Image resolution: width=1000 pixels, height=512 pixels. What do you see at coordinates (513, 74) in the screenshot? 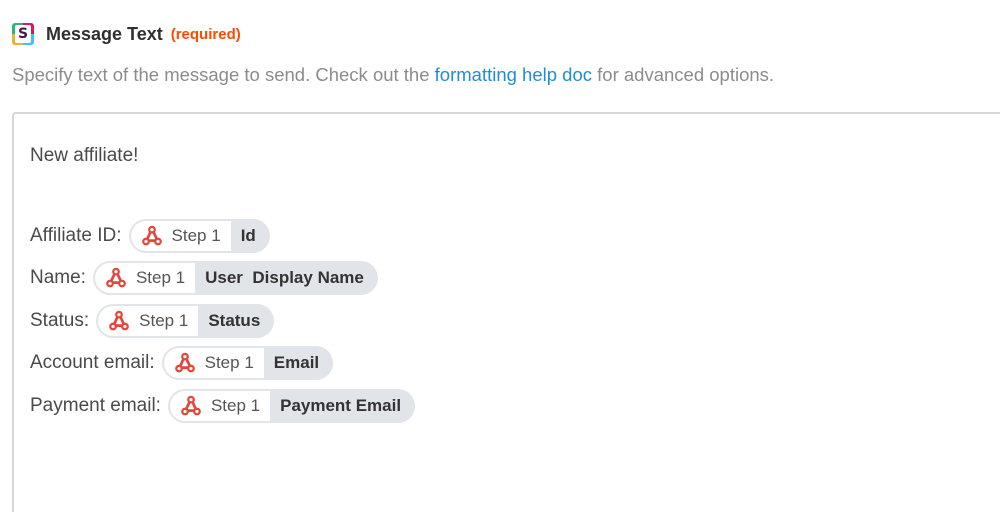
I see `formatting-help-link: formatting help doc` at bounding box center [513, 74].